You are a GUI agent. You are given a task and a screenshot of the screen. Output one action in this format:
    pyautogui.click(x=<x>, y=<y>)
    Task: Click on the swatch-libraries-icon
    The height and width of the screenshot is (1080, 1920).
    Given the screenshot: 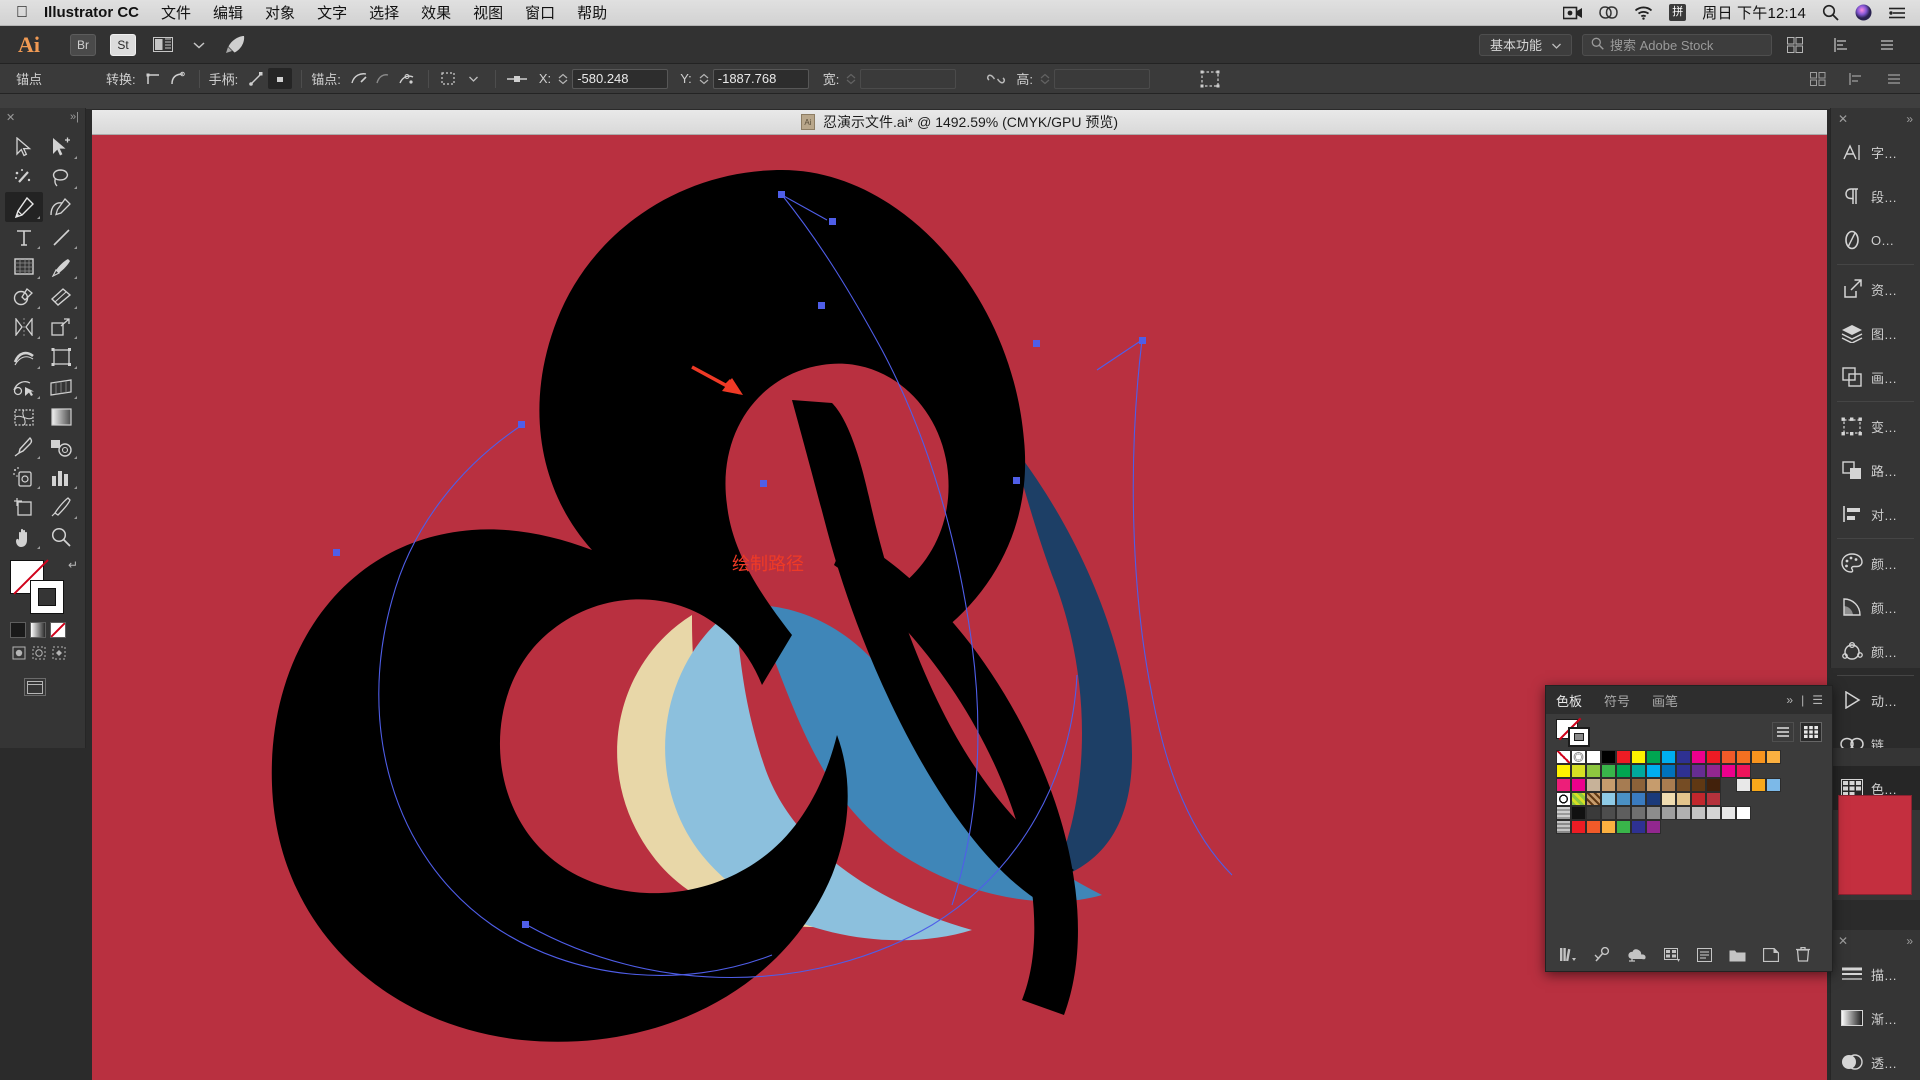 What is the action you would take?
    pyautogui.click(x=1568, y=956)
    